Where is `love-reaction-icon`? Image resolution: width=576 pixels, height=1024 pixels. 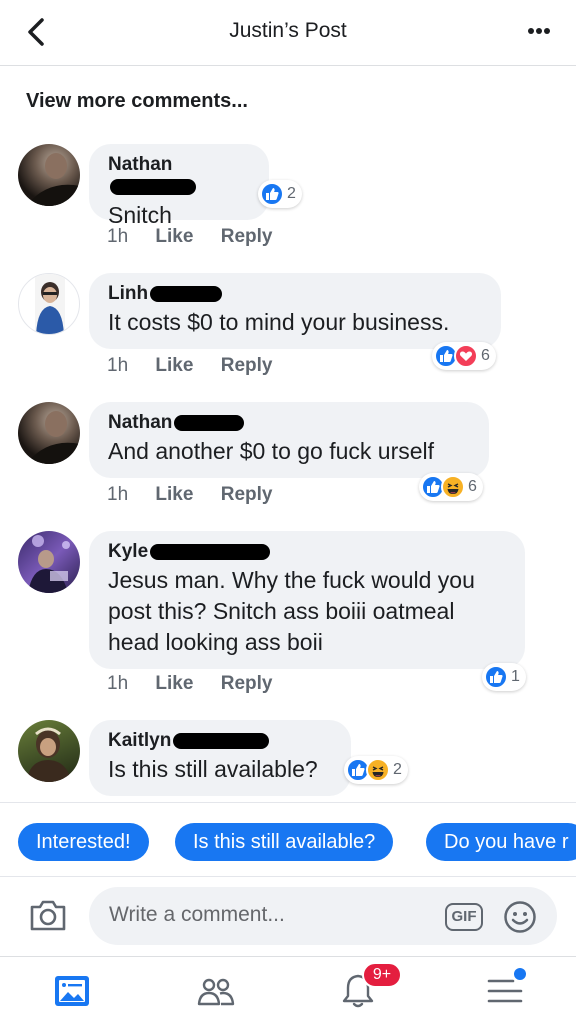
love-reaction-icon is located at coordinates (466, 356).